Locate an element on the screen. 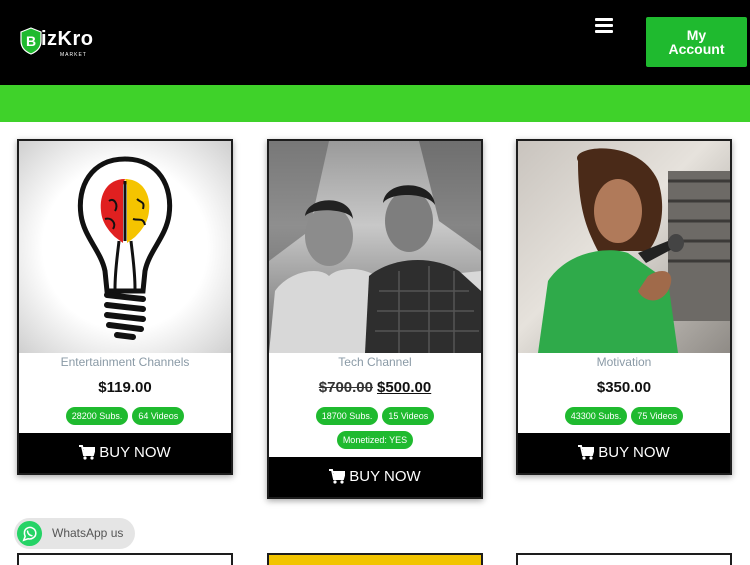  green-banner is located at coordinates (375, 103).